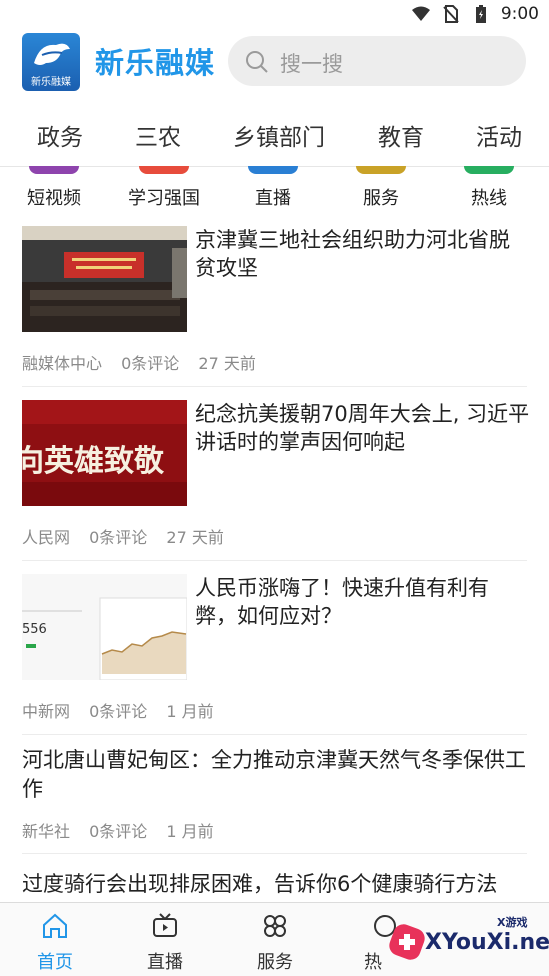  What do you see at coordinates (165, 942) in the screenshot?
I see `nav-live: 直播` at bounding box center [165, 942].